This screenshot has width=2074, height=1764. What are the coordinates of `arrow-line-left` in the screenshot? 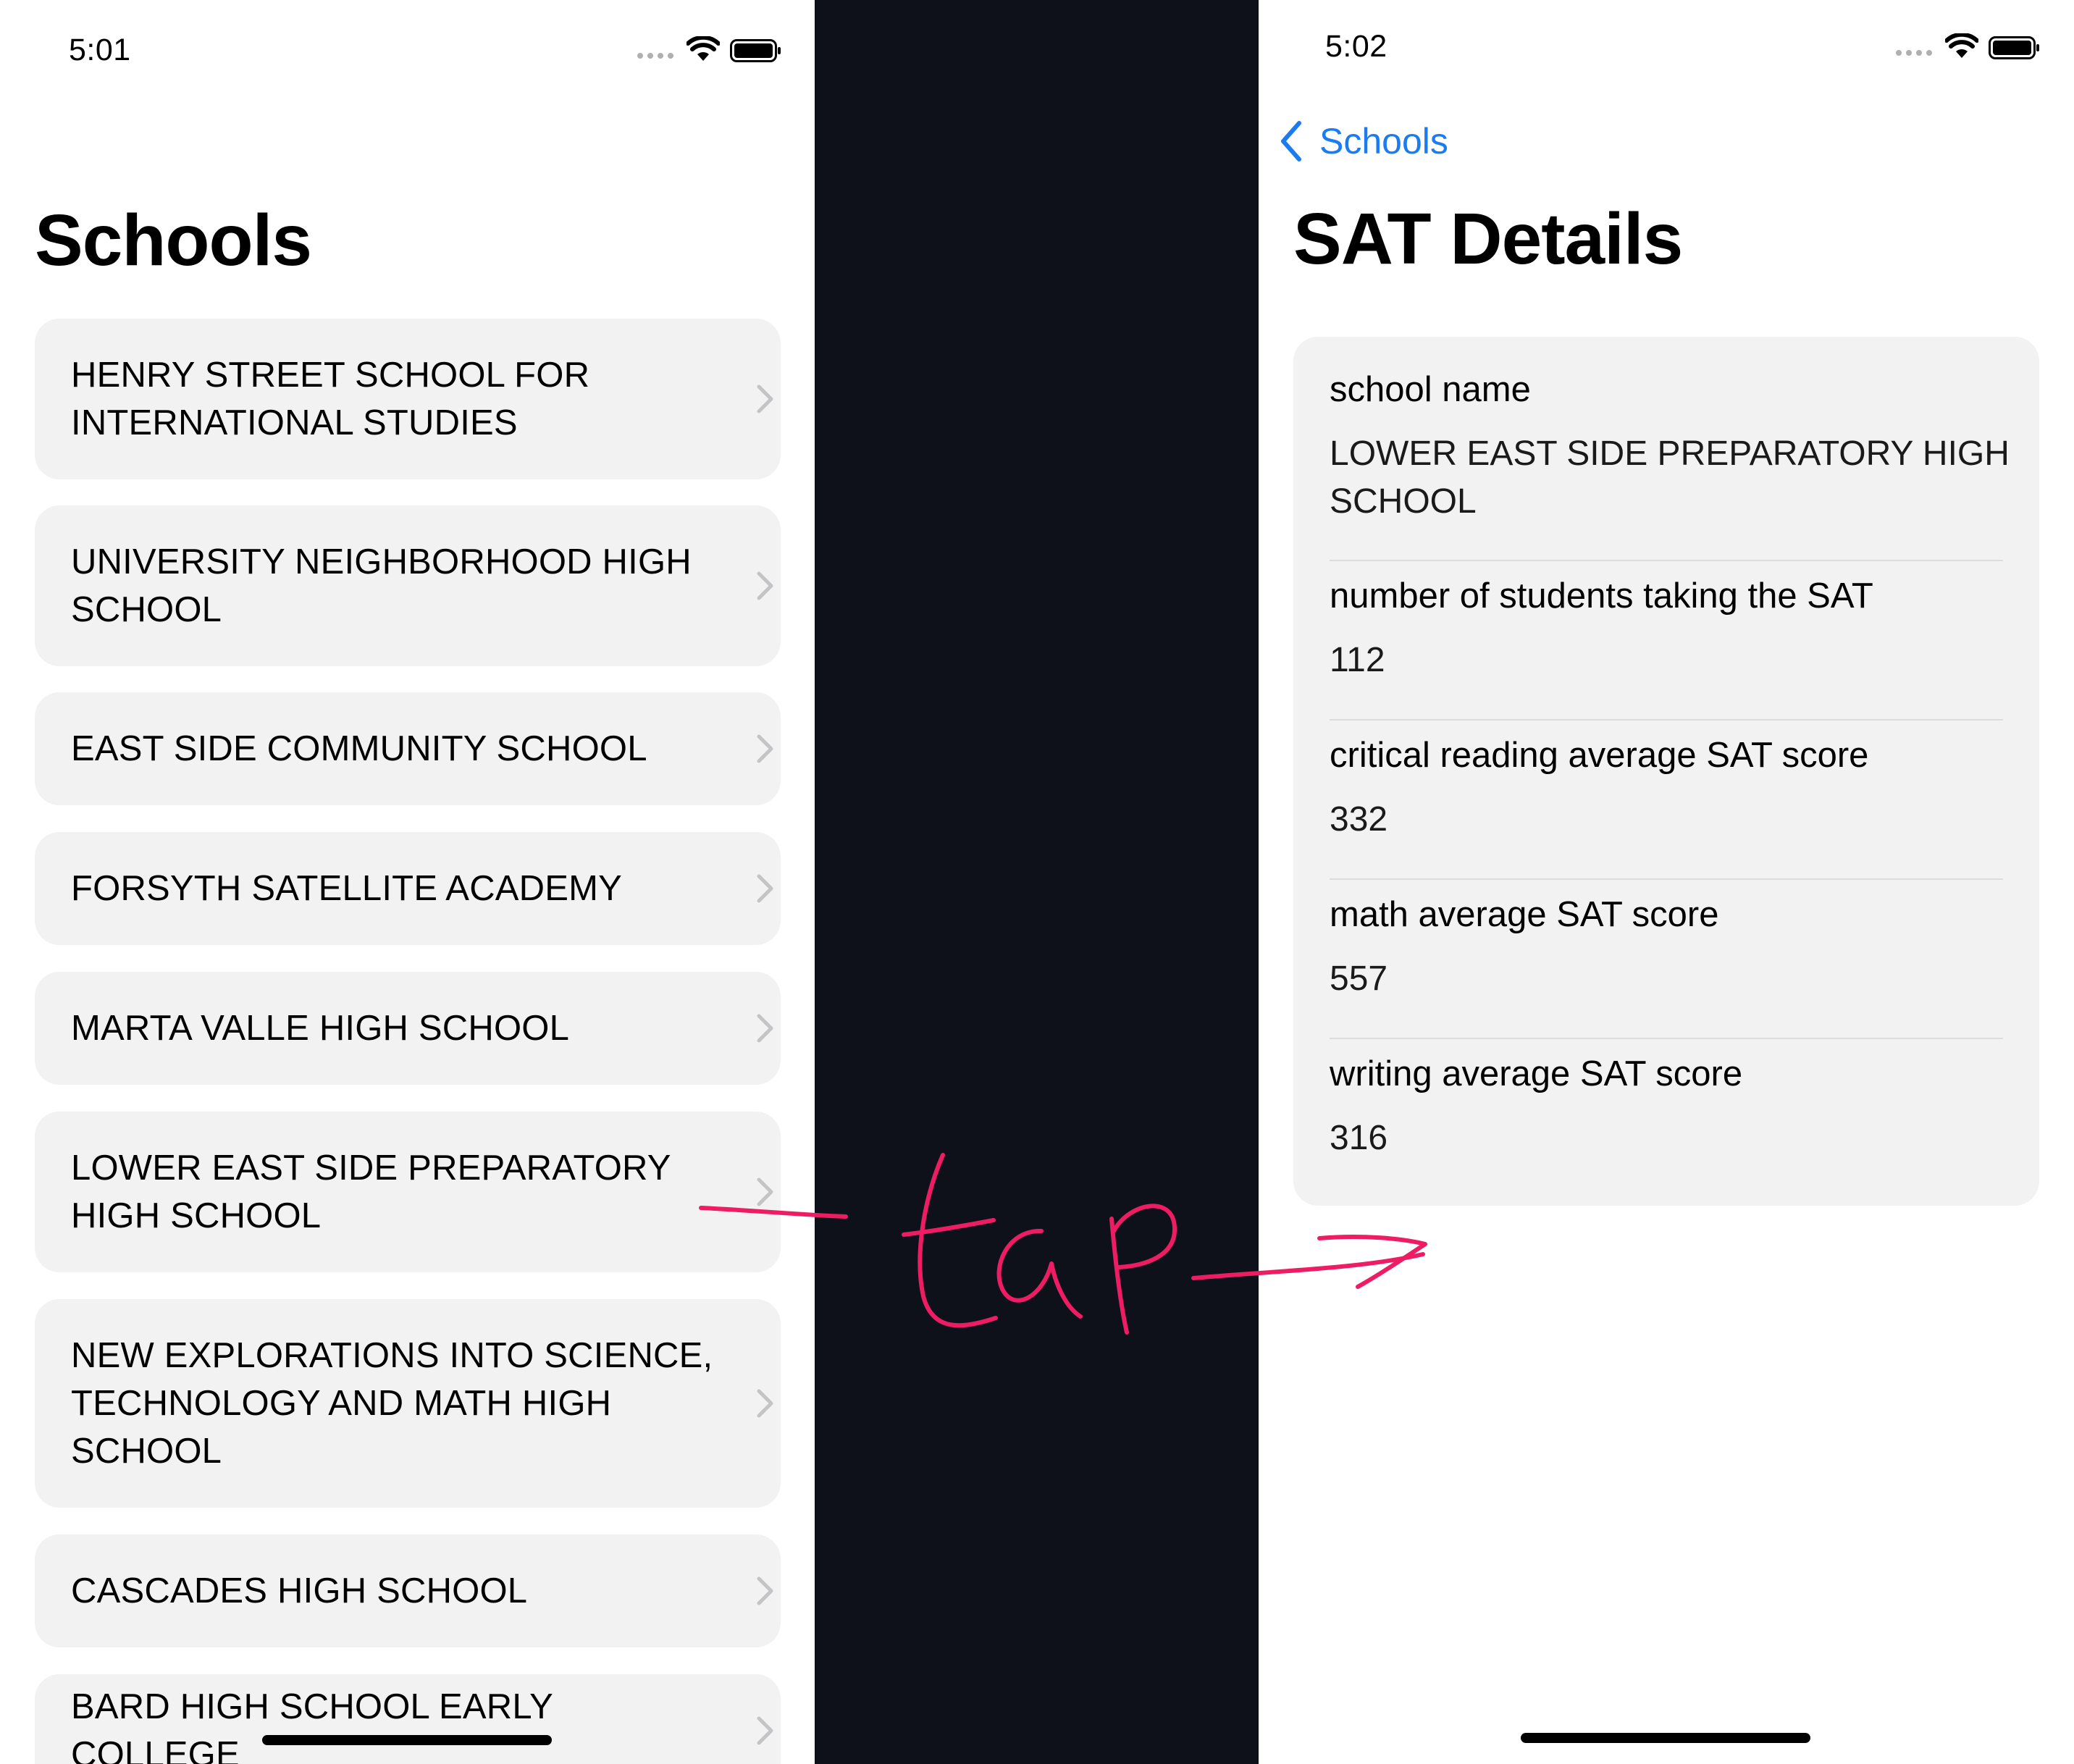 It's located at (773, 1212).